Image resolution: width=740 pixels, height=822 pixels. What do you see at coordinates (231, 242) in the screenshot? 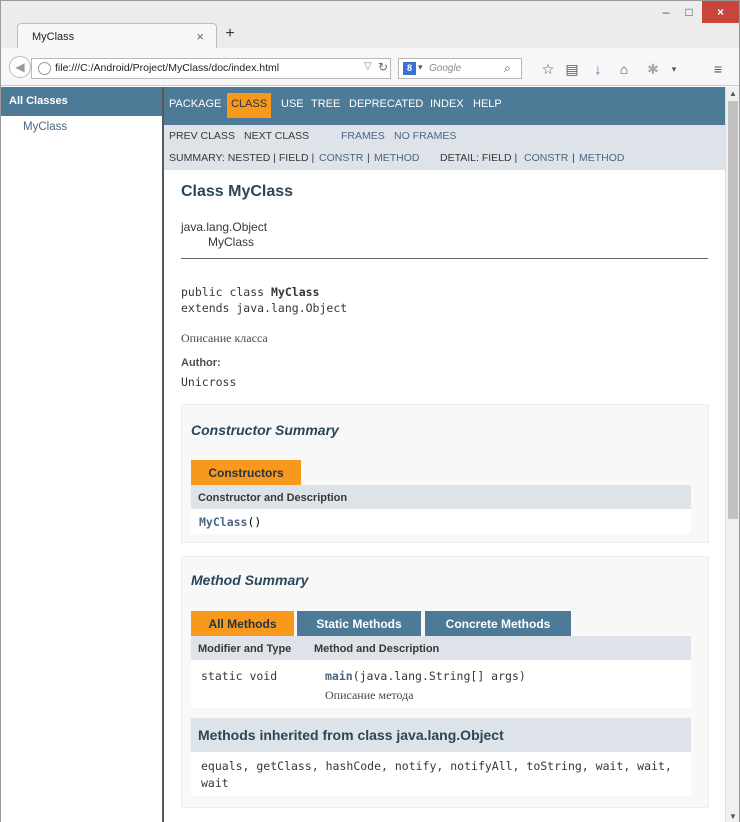
I see `inheritance-child: MyClass` at bounding box center [231, 242].